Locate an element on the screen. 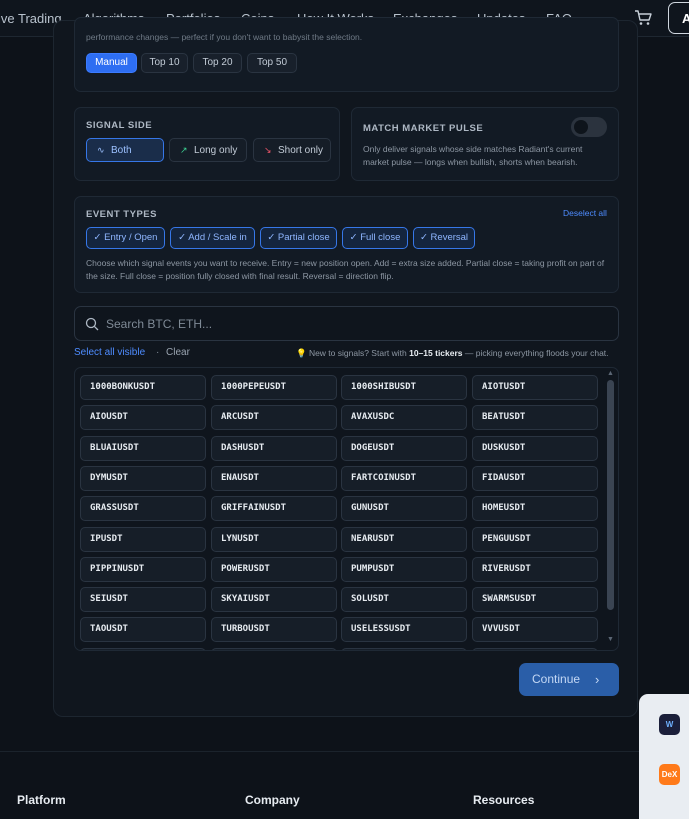 This screenshot has width=689, height=819. ticker-chip: DOGEUSDT is located at coordinates (404, 448).